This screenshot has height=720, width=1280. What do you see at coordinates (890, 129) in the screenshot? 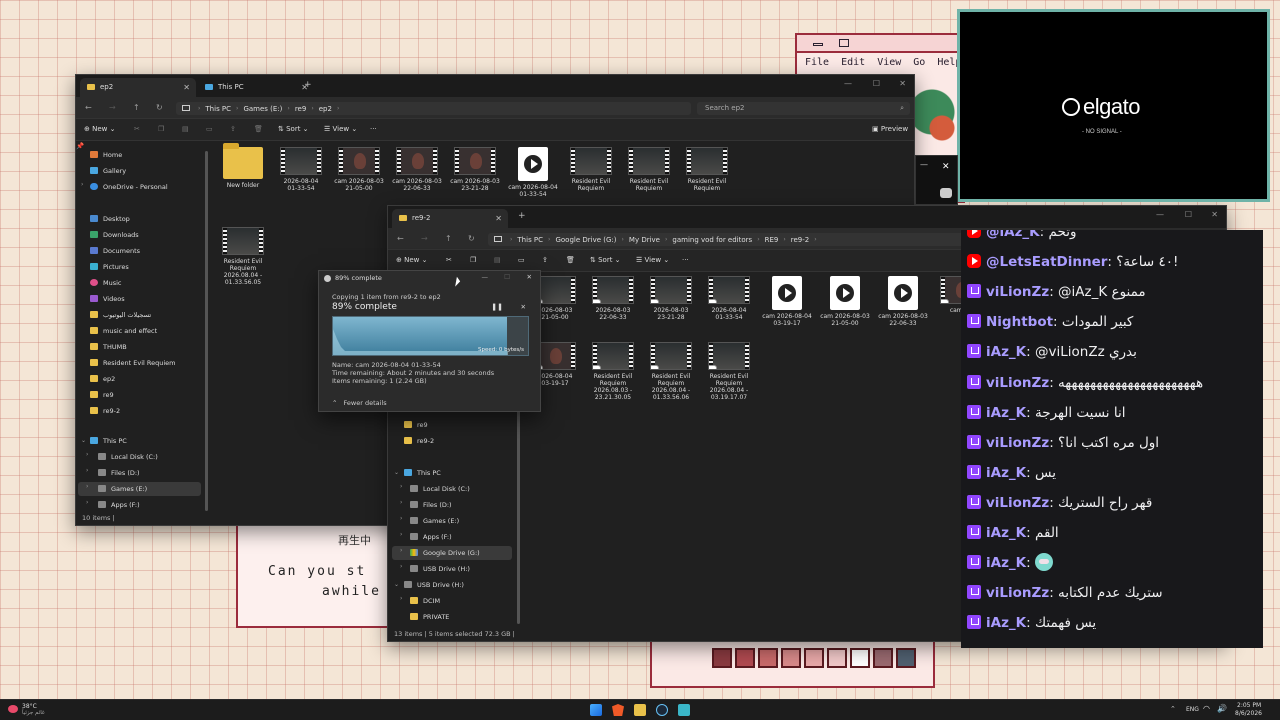
I see `preview-button: ▣ Preview` at bounding box center [890, 129].